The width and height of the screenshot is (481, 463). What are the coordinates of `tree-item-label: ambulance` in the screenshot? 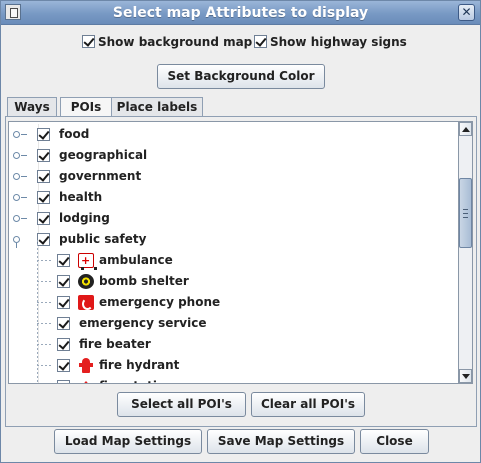 It's located at (136, 260).